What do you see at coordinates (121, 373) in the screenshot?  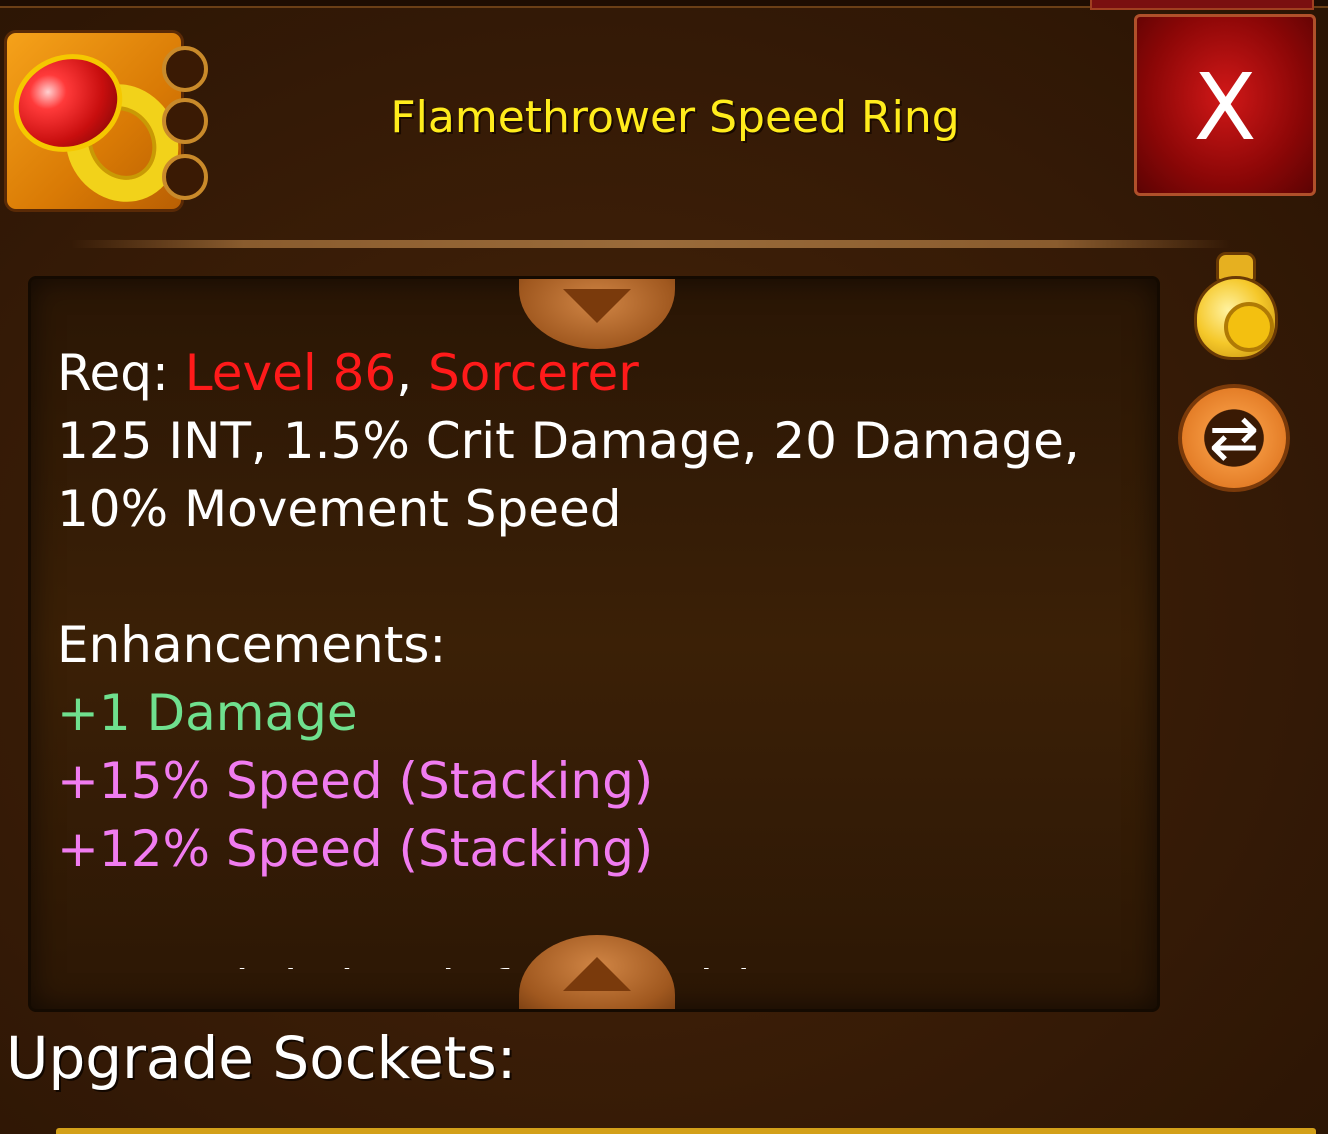 I see `req-label: Req:` at bounding box center [121, 373].